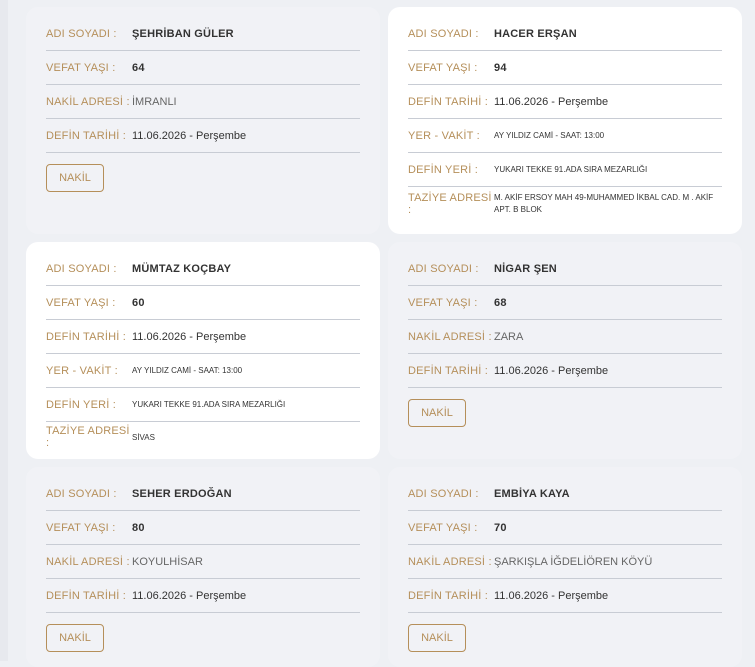 This screenshot has height=667, width=755. I want to click on age-row: VEFAT YAŞI : 80, so click(203, 528).